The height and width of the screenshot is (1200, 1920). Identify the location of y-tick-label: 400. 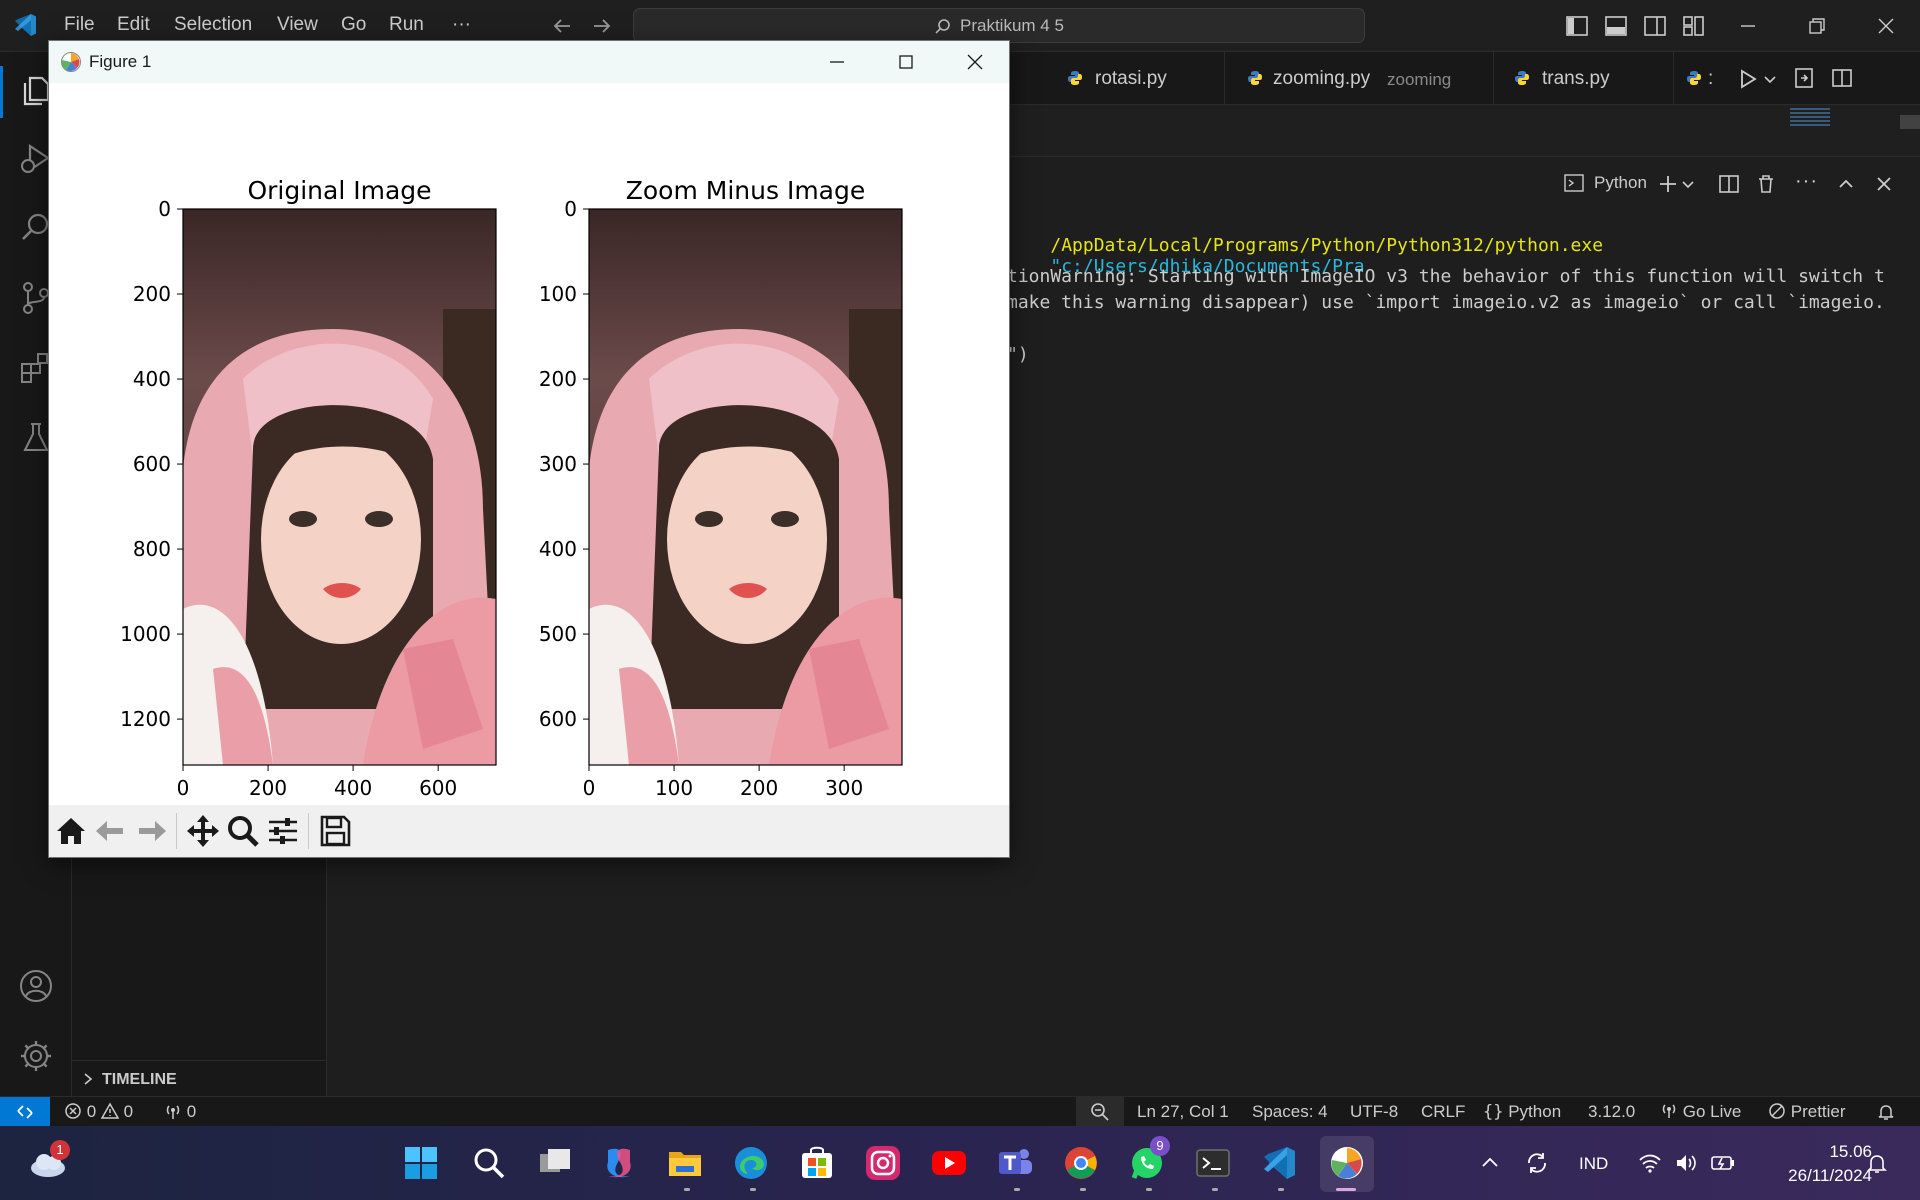
(558, 549).